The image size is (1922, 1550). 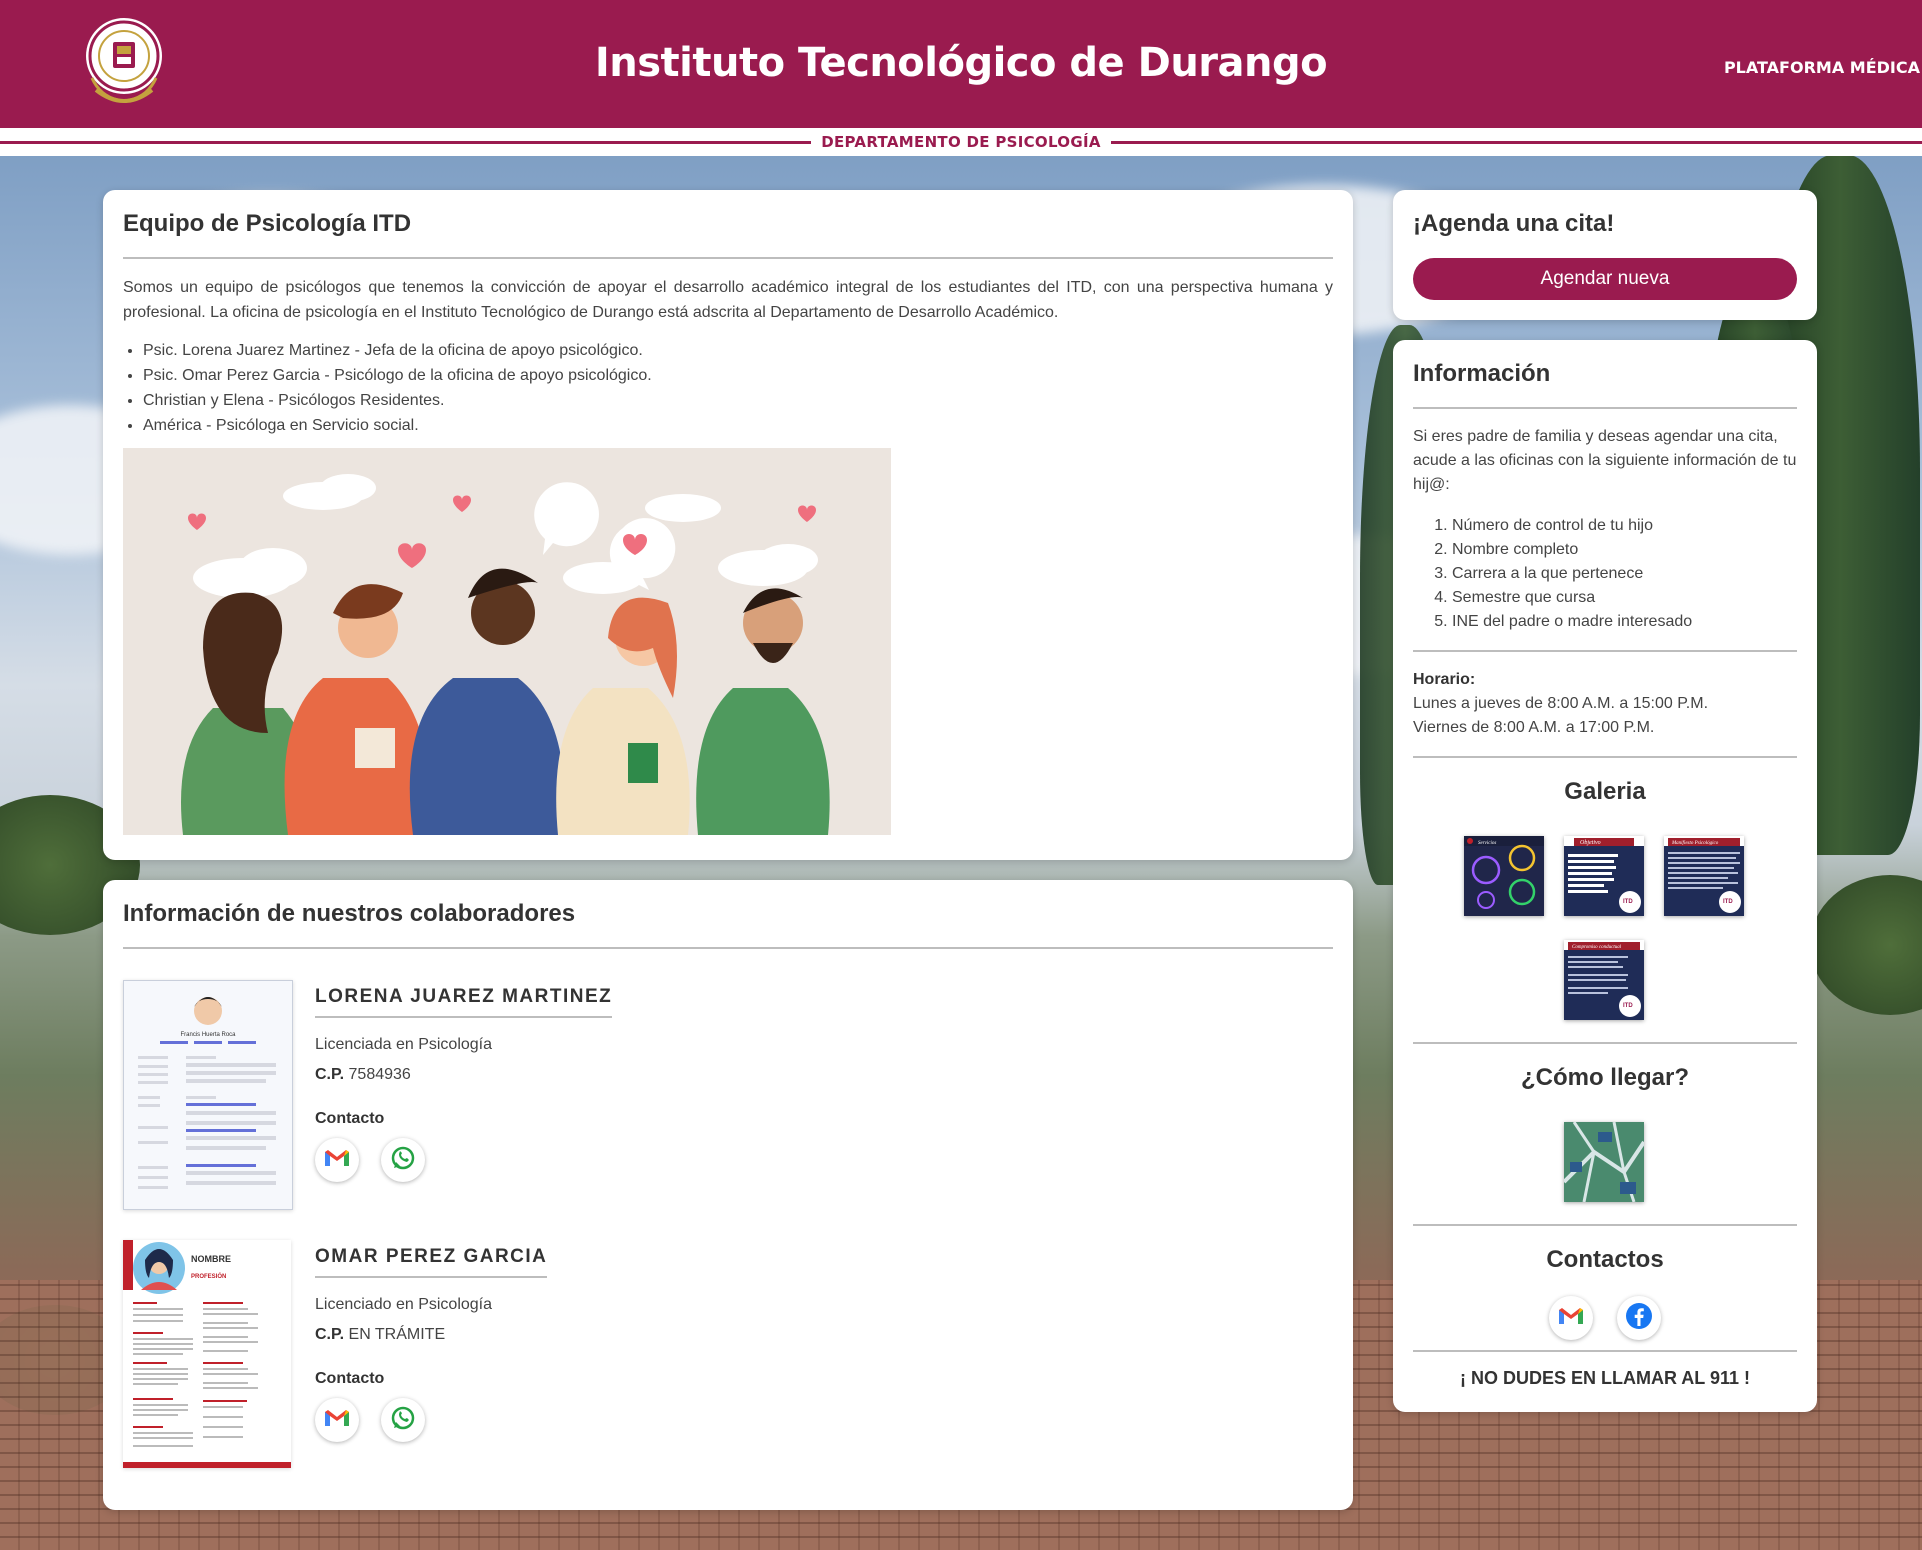 What do you see at coordinates (1605, 791) in the screenshot?
I see `gallery-heading: Galeria` at bounding box center [1605, 791].